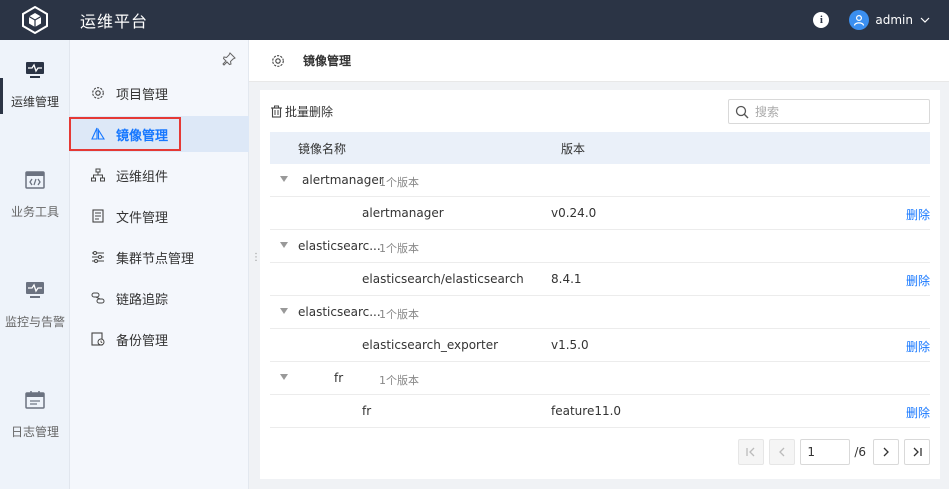 The width and height of the screenshot is (949, 489). What do you see at coordinates (403, 213) in the screenshot?
I see `image-name: alertmanager` at bounding box center [403, 213].